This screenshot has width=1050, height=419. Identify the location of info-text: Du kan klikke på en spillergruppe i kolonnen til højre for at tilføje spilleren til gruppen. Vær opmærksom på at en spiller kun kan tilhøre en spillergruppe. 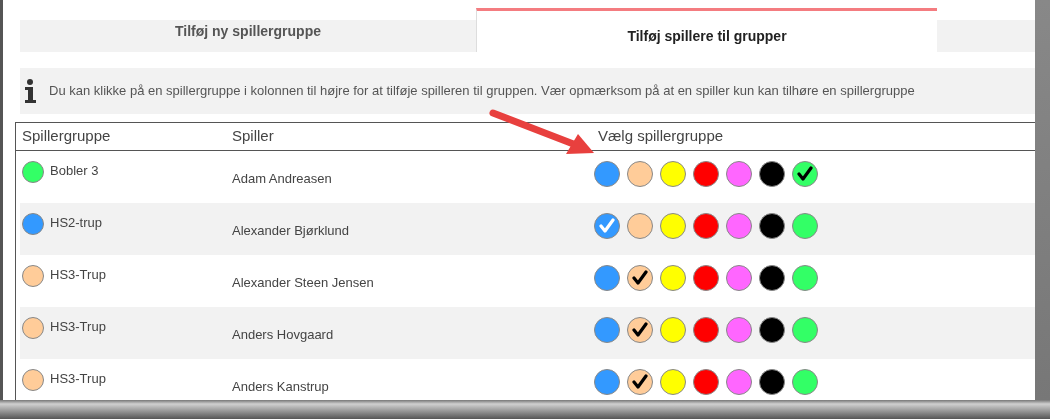
(482, 91).